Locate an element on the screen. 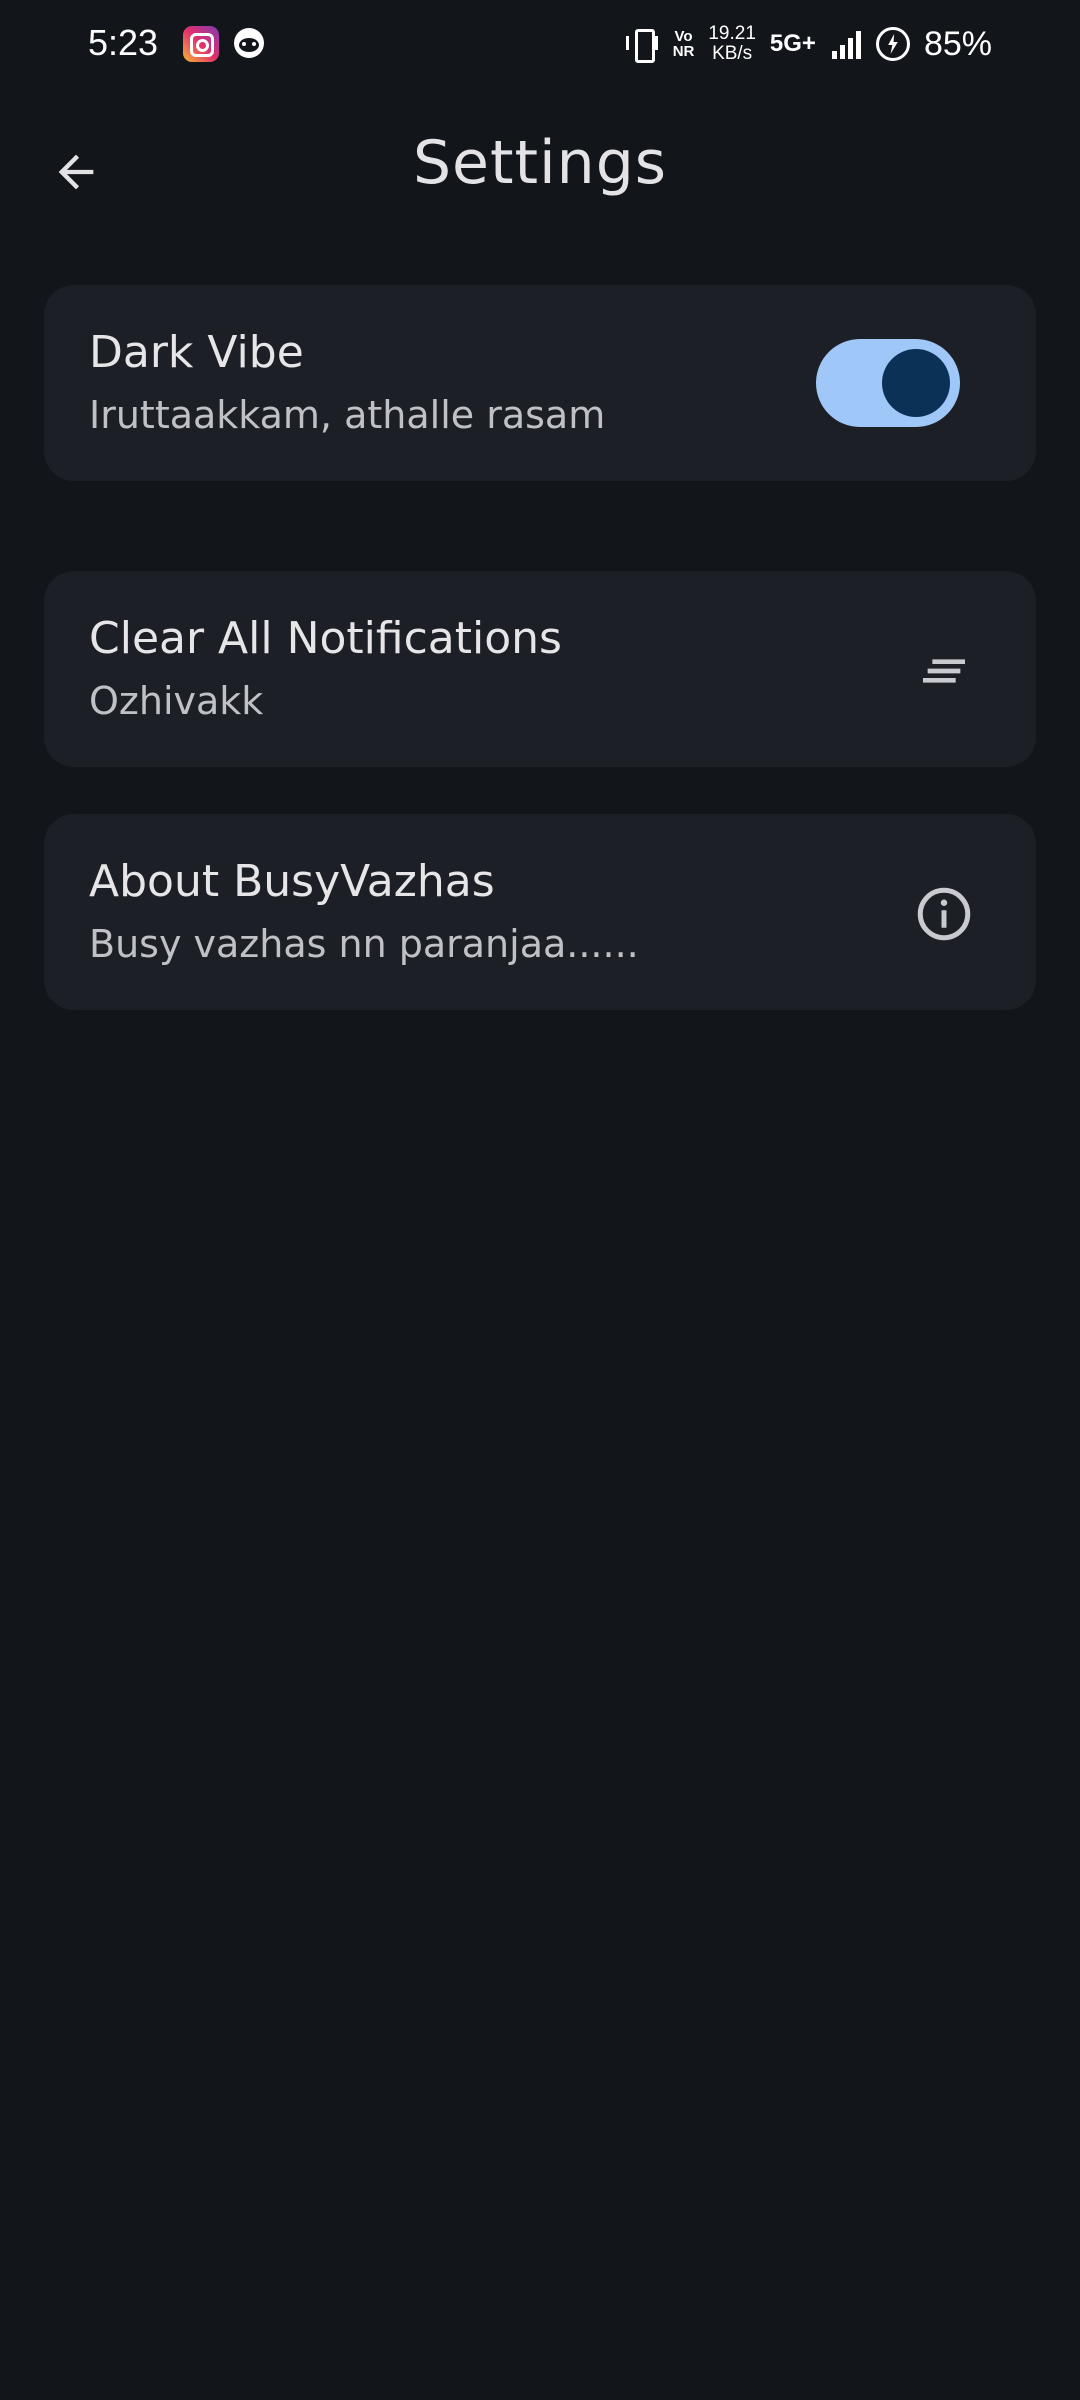 The image size is (1080, 2400). signal-icon is located at coordinates (846, 44).